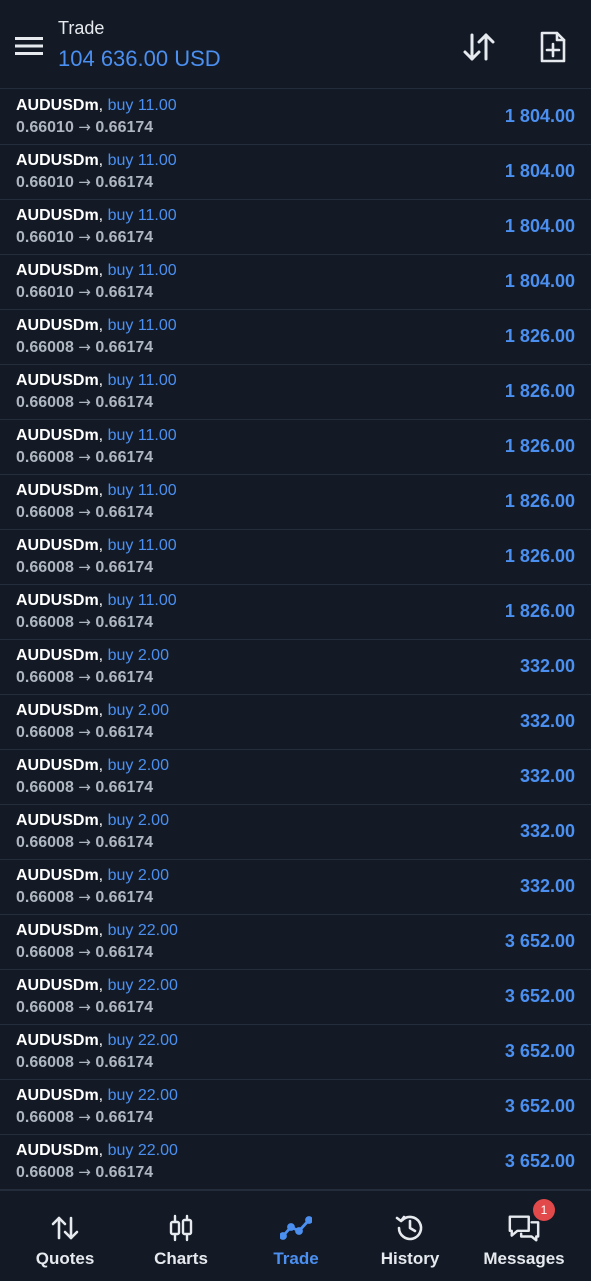  I want to click on messages-badge: 1, so click(544, 1210).